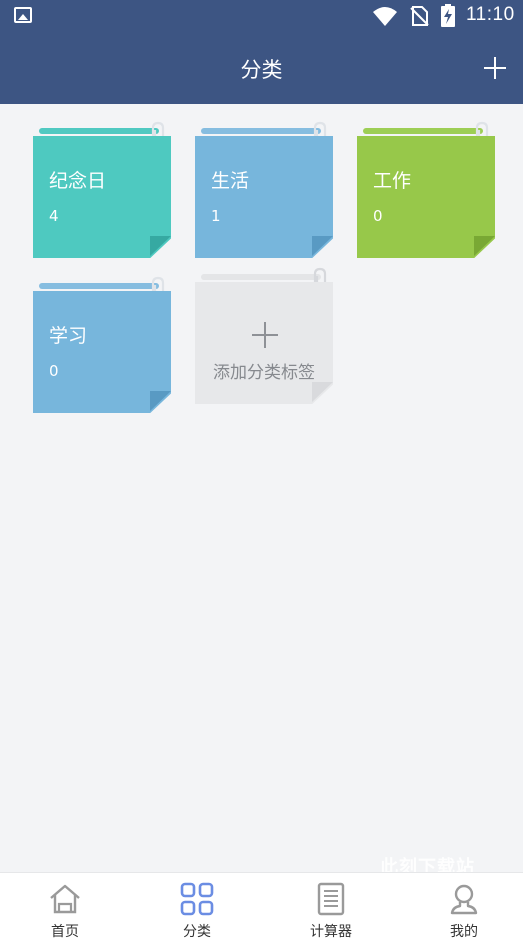  Describe the element at coordinates (448, 15) in the screenshot. I see `battery-charging-icon` at that location.